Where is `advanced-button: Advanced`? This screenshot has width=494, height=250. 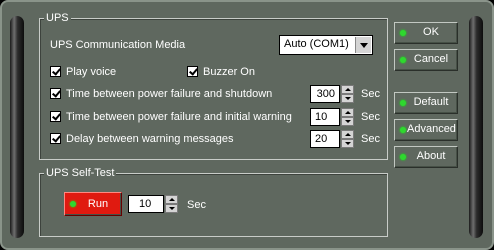
advanced-button: Advanced is located at coordinates (426, 130).